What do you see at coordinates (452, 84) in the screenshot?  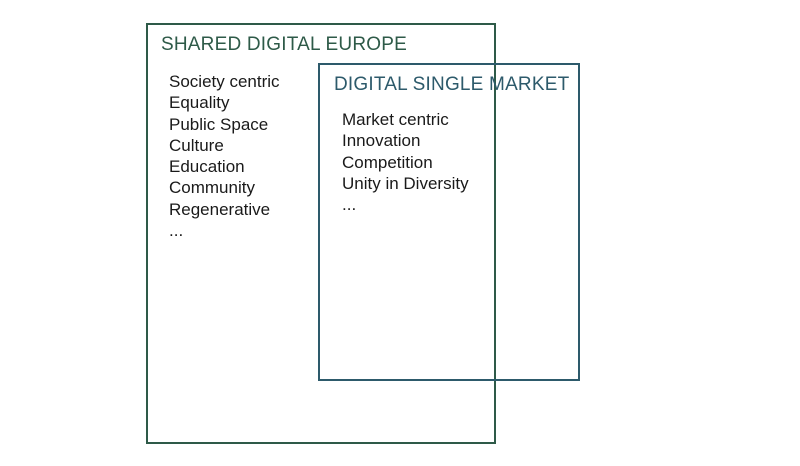 I see `digital-single-market-title: DIGITAL SINGLE MARKET` at bounding box center [452, 84].